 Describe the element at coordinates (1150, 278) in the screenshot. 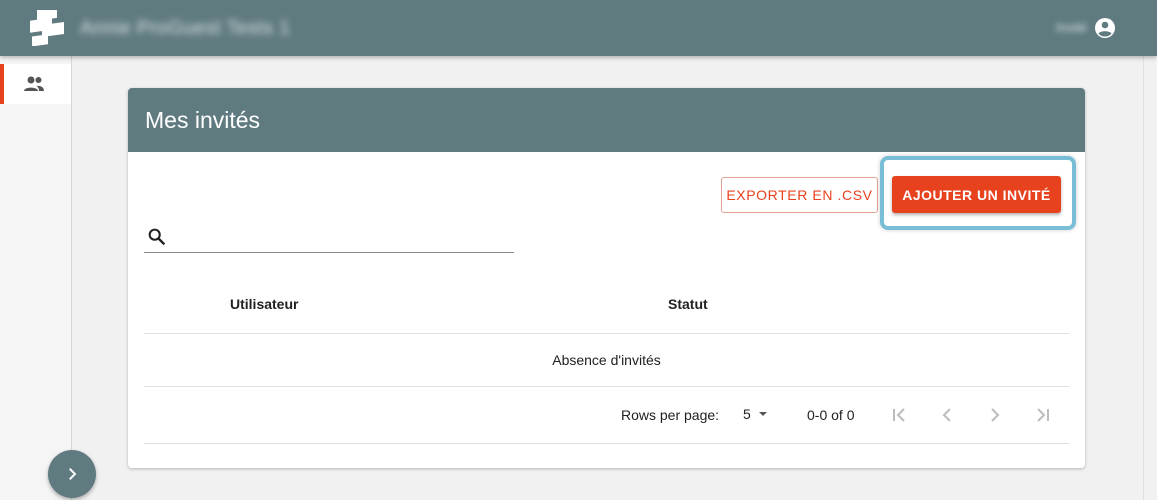

I see `page-scrollbar` at that location.